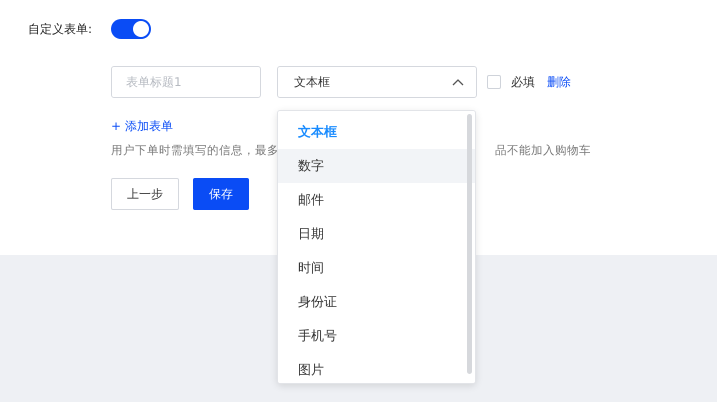 The image size is (717, 402). I want to click on back-button: 上一步, so click(145, 194).